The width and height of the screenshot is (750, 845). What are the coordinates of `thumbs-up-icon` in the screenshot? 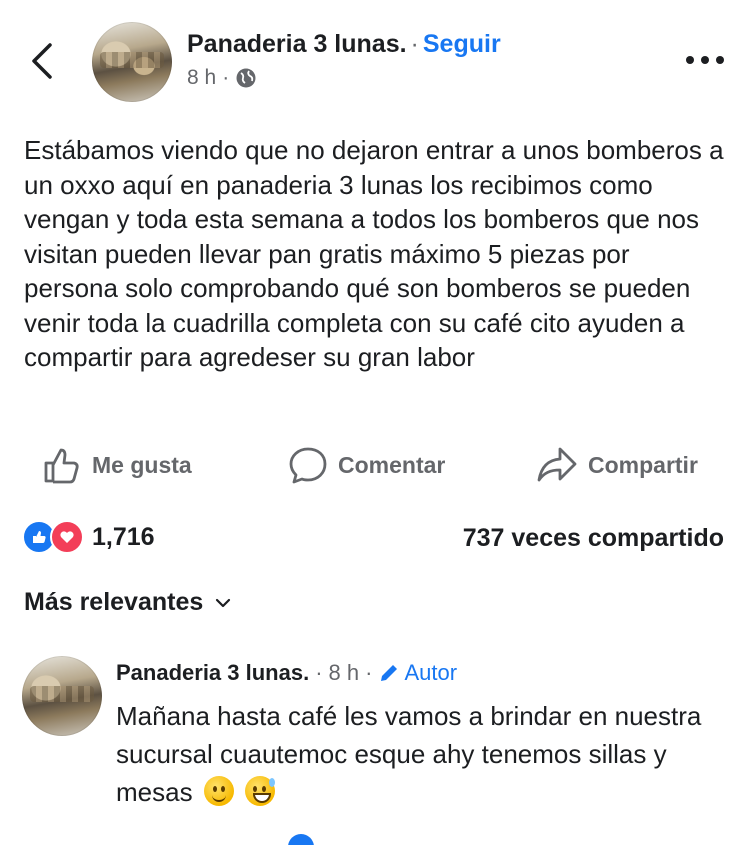 It's located at (61, 466).